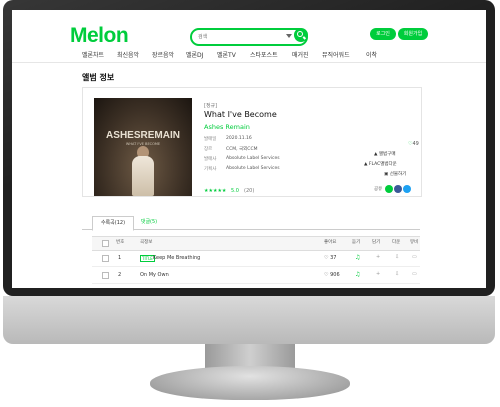  Describe the element at coordinates (253, 168) in the screenshot. I see `info-value-agency: Absolute Label Services` at that location.